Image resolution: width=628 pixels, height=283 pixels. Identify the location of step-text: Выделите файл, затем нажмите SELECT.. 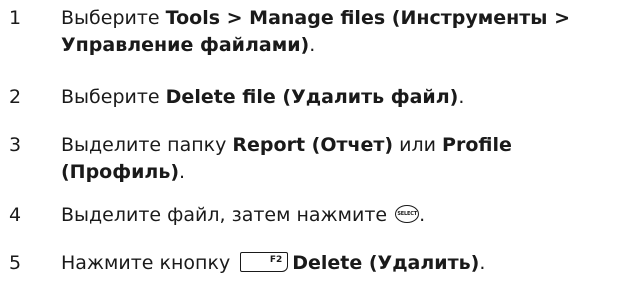
(343, 215).